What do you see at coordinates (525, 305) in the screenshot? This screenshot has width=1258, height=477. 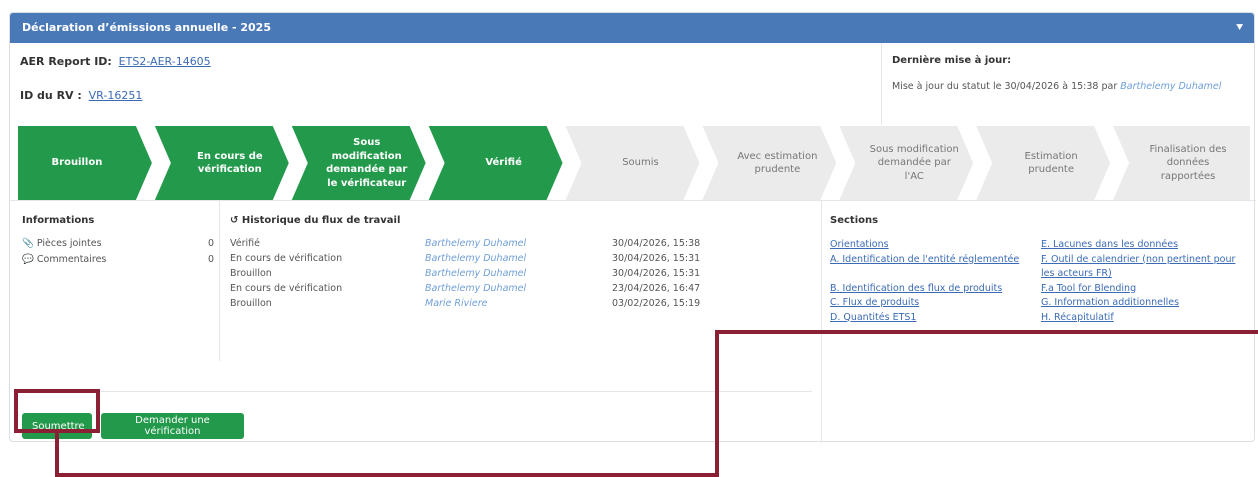 I see `history-row: Brouillon Marie Riviere 03/02/2026, 15:19` at bounding box center [525, 305].